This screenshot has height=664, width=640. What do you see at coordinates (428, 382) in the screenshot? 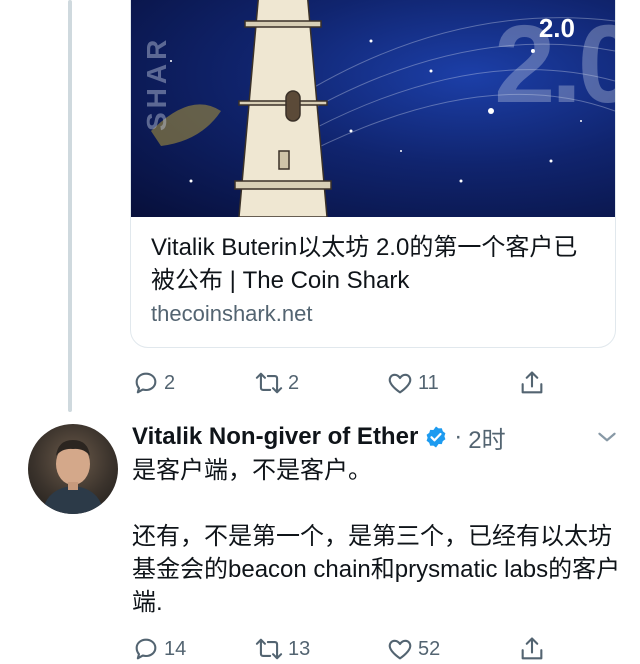
I see `like-count: 11` at bounding box center [428, 382].